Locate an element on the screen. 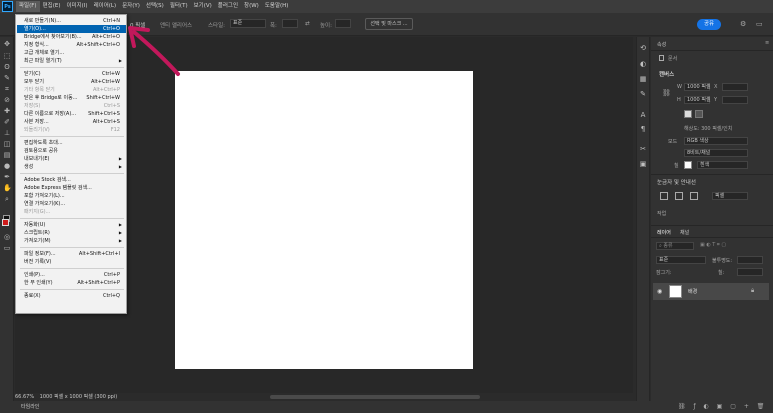 This screenshot has height=413, width=773. style-select: 표준 is located at coordinates (248, 23).